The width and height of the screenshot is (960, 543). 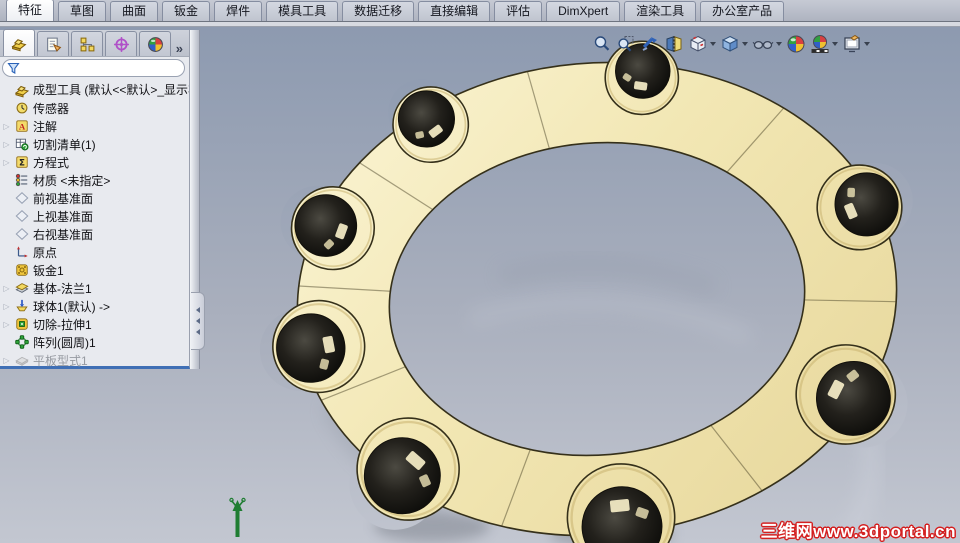 What do you see at coordinates (302, 11) in the screenshot?
I see `tab-mold-tools: 模具工具` at bounding box center [302, 11].